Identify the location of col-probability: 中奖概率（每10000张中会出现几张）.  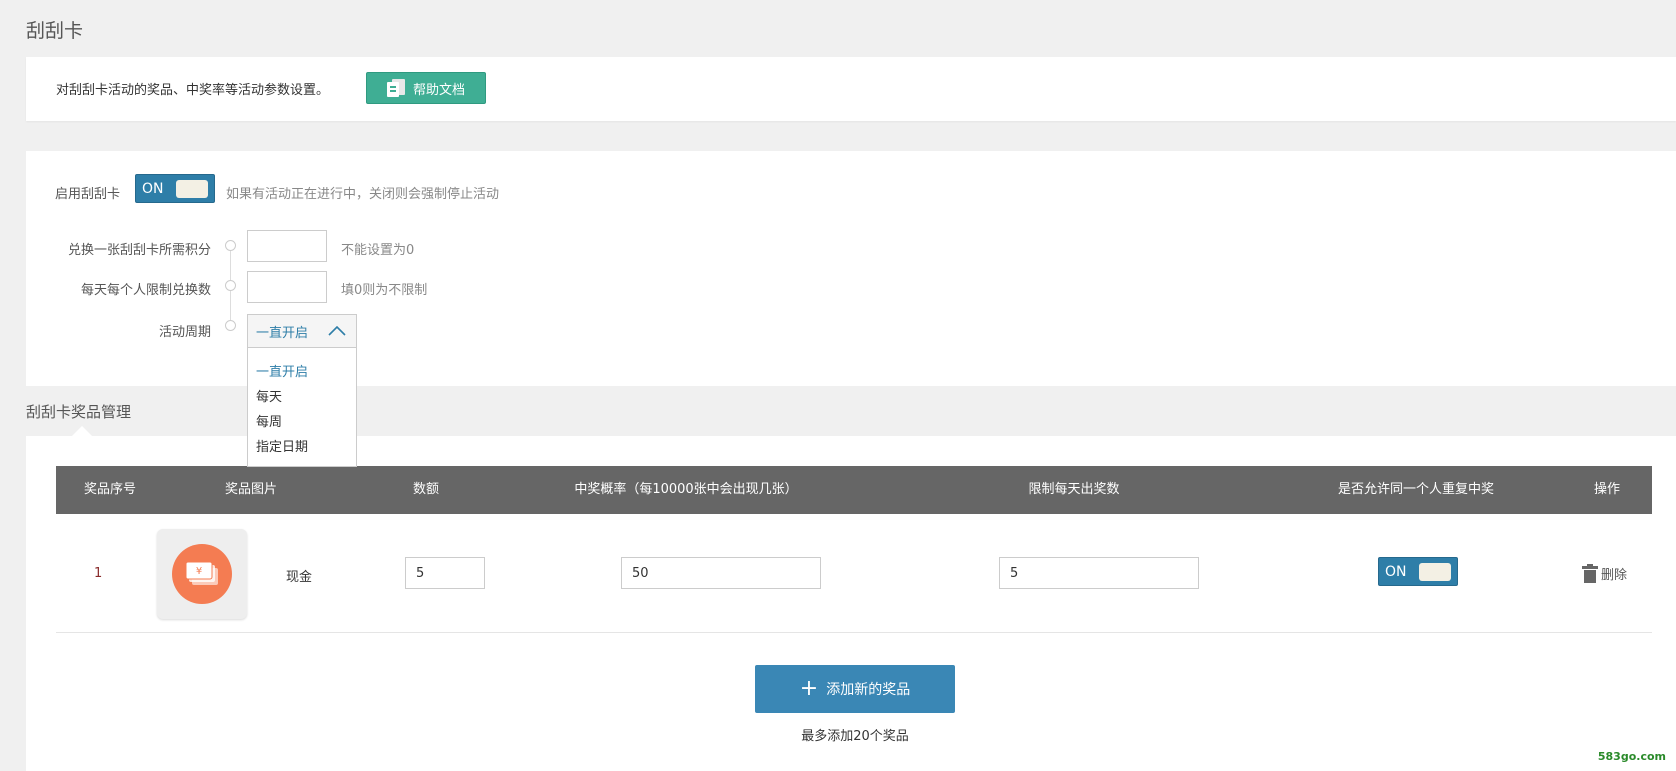
(686, 489).